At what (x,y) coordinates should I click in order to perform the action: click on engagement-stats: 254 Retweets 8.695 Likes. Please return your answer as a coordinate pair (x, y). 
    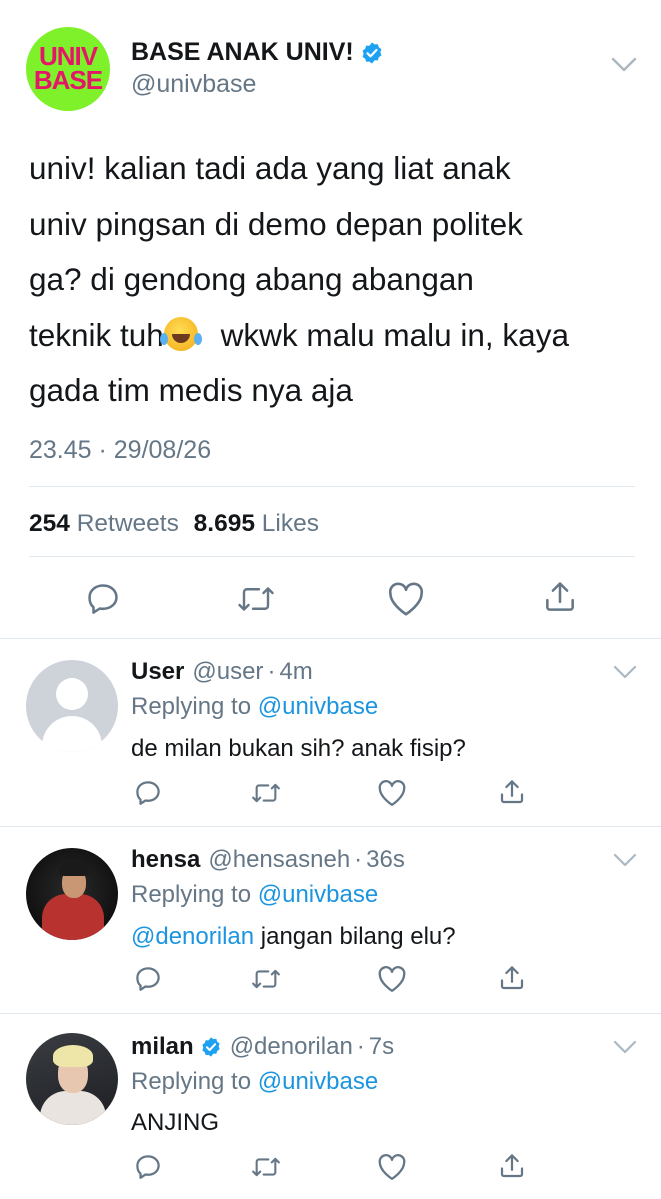
    Looking at the image, I should click on (174, 524).